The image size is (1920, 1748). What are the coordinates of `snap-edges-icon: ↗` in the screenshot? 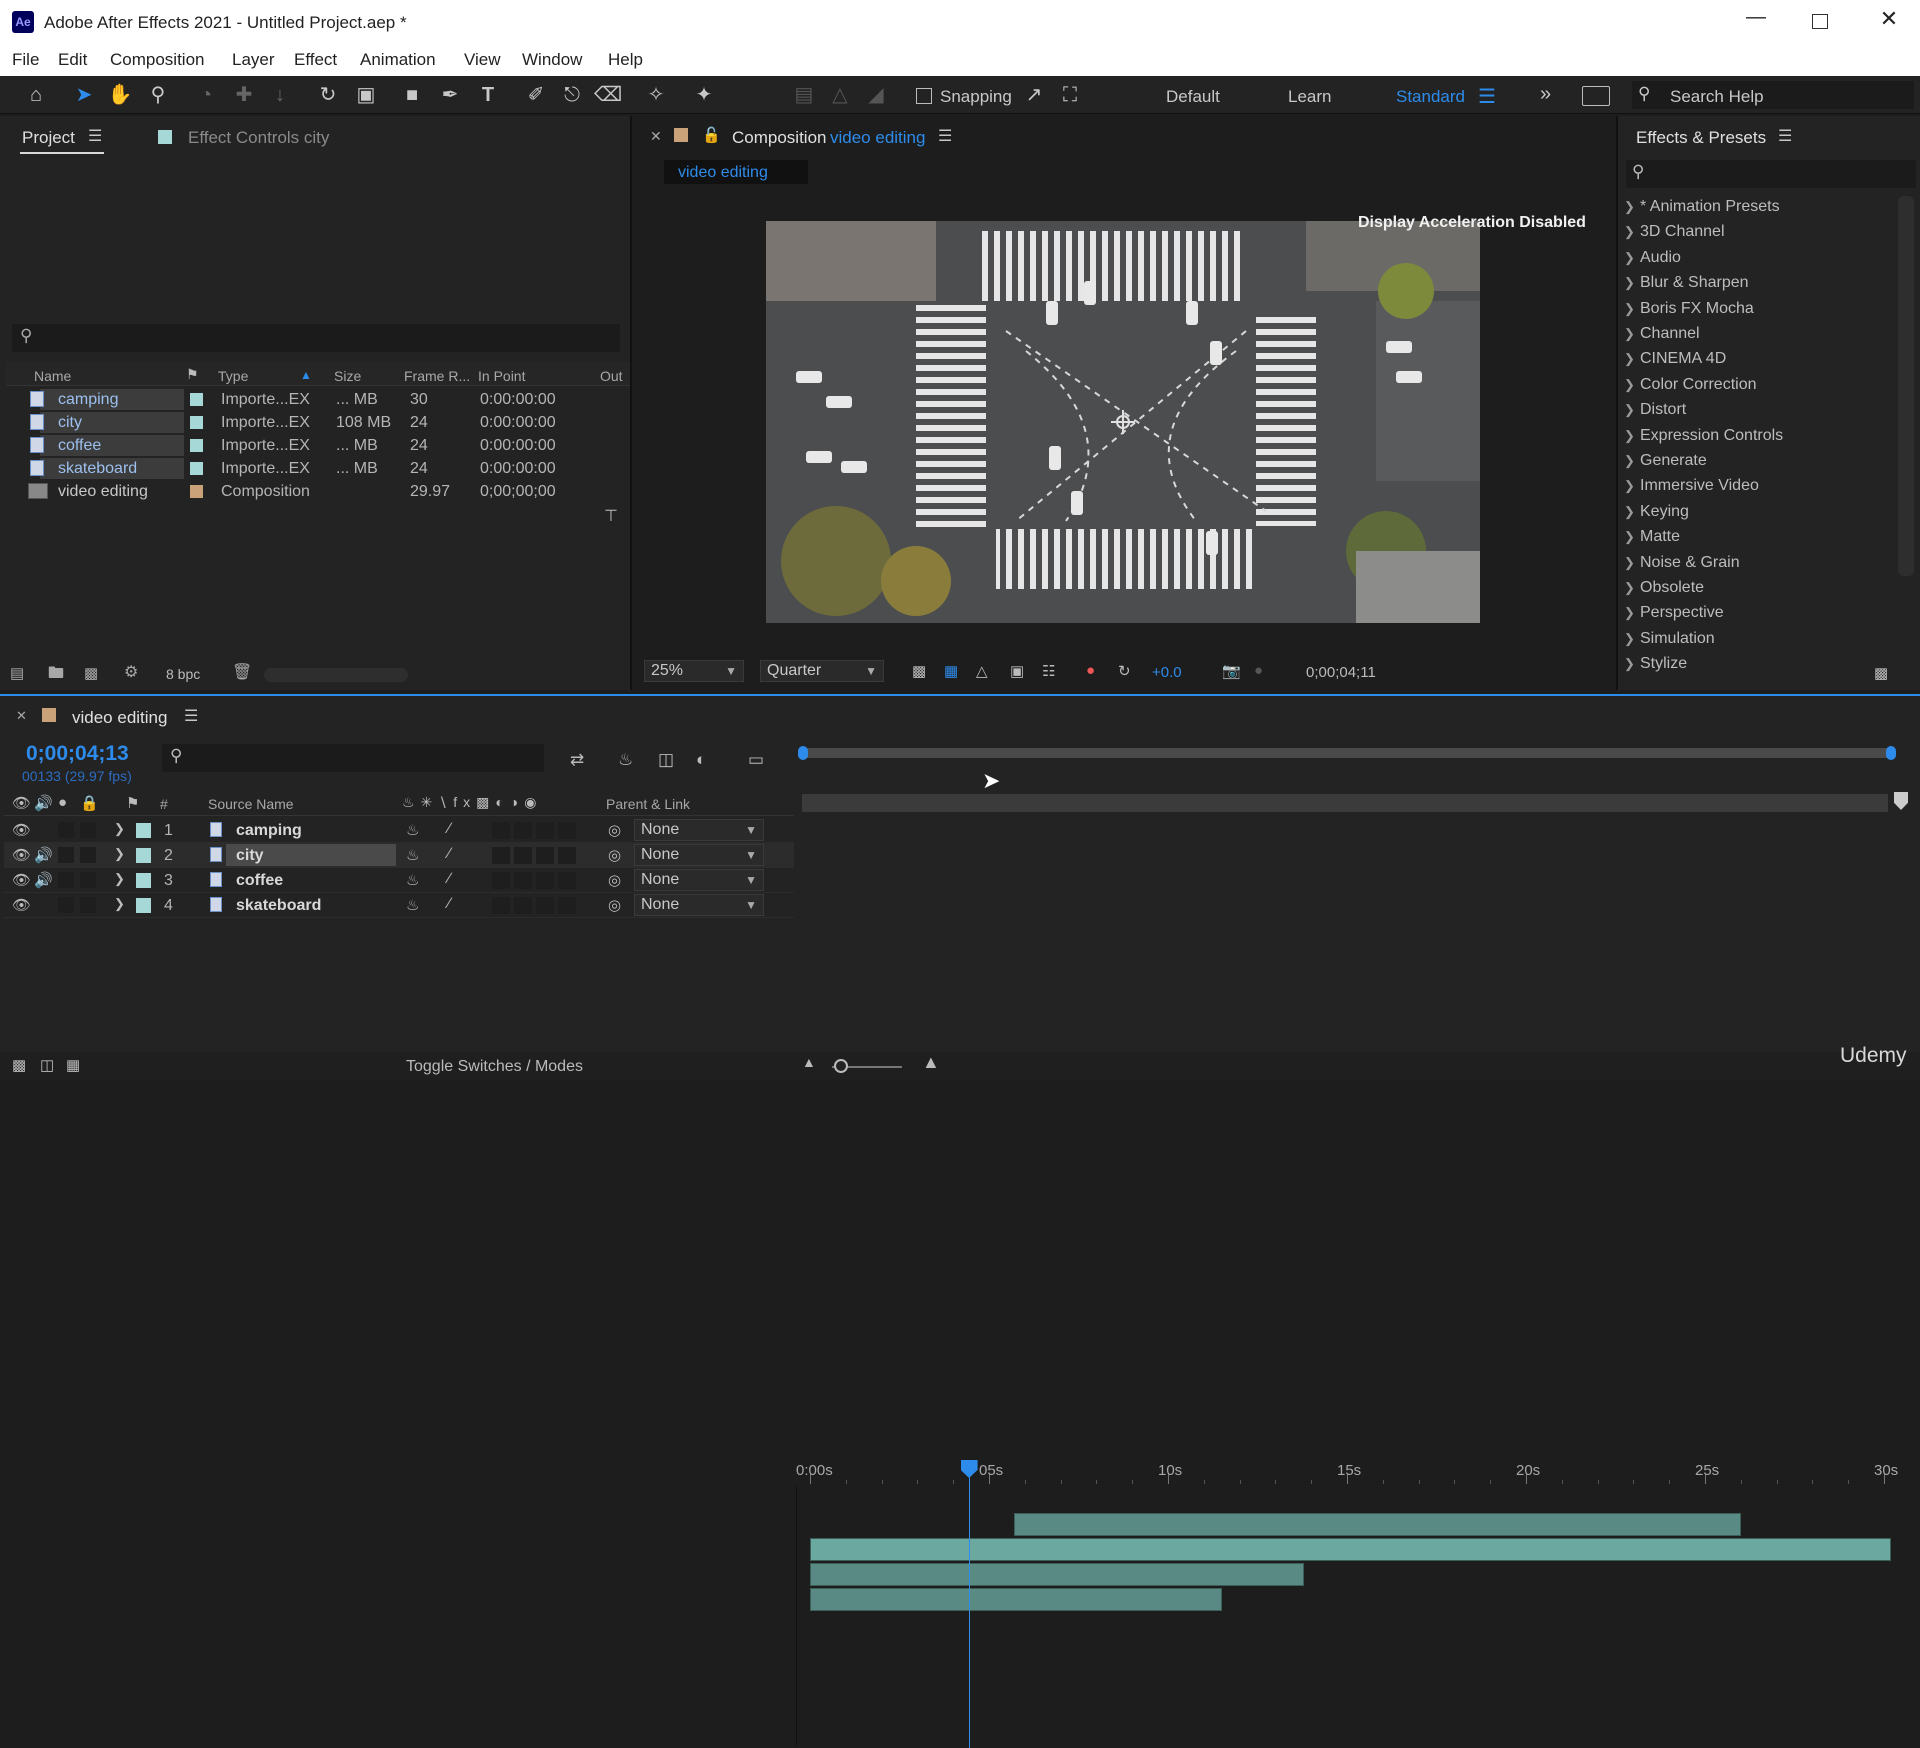 It's located at (1034, 95).